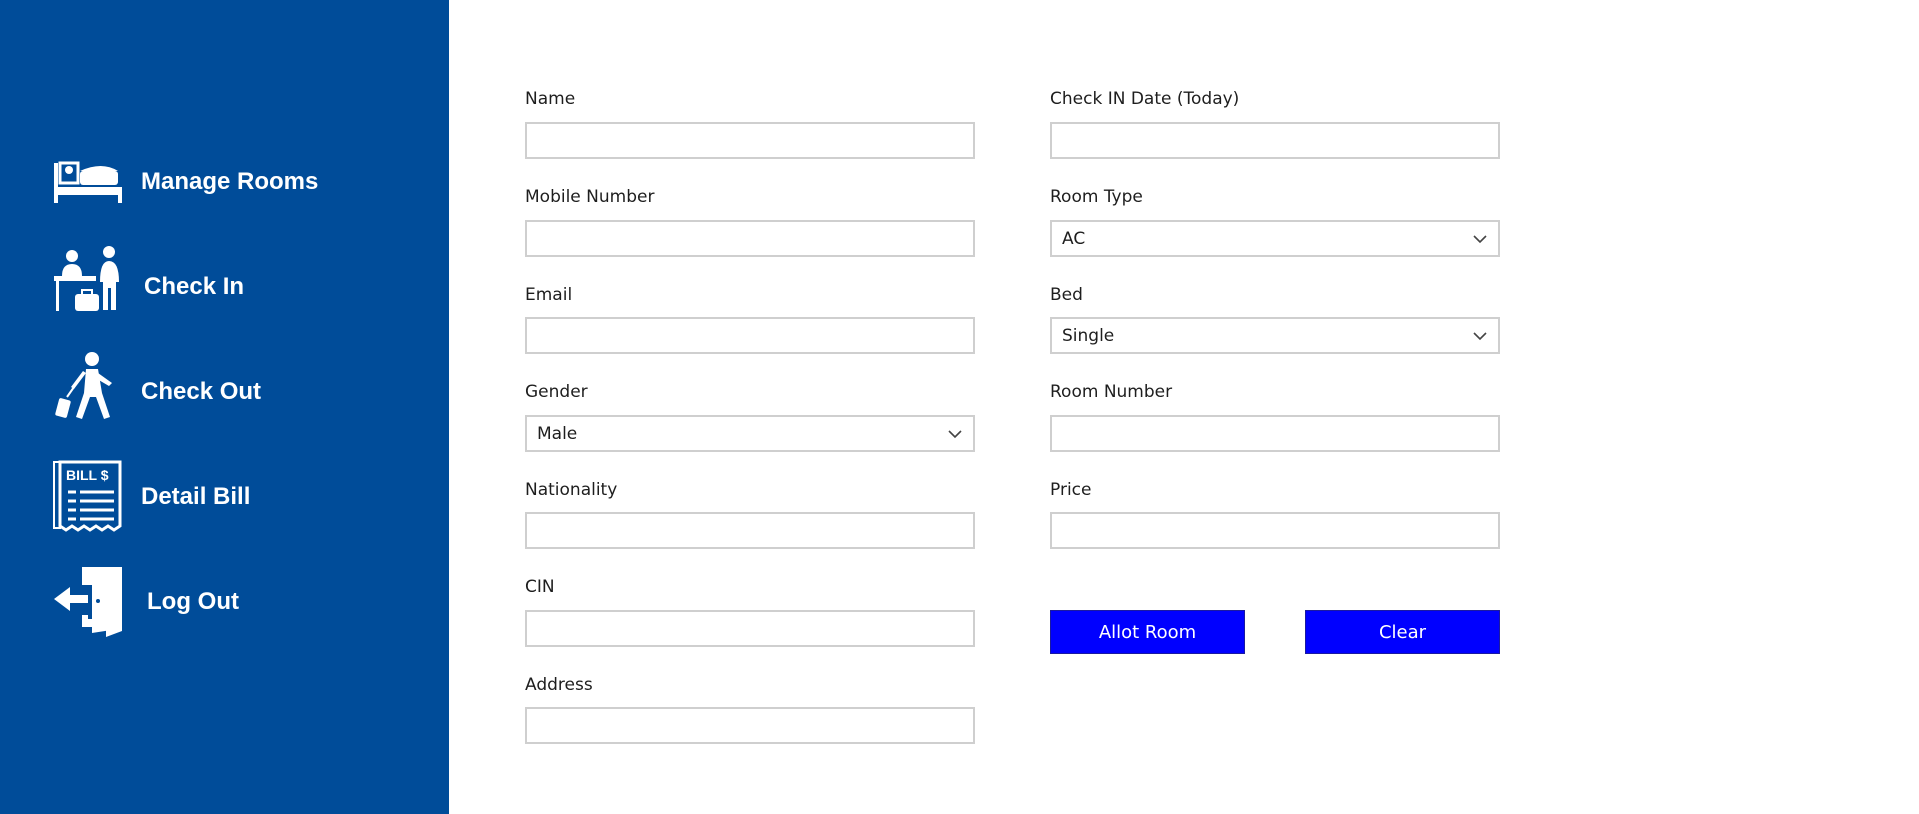  Describe the element at coordinates (1275, 530) in the screenshot. I see `price-input` at that location.